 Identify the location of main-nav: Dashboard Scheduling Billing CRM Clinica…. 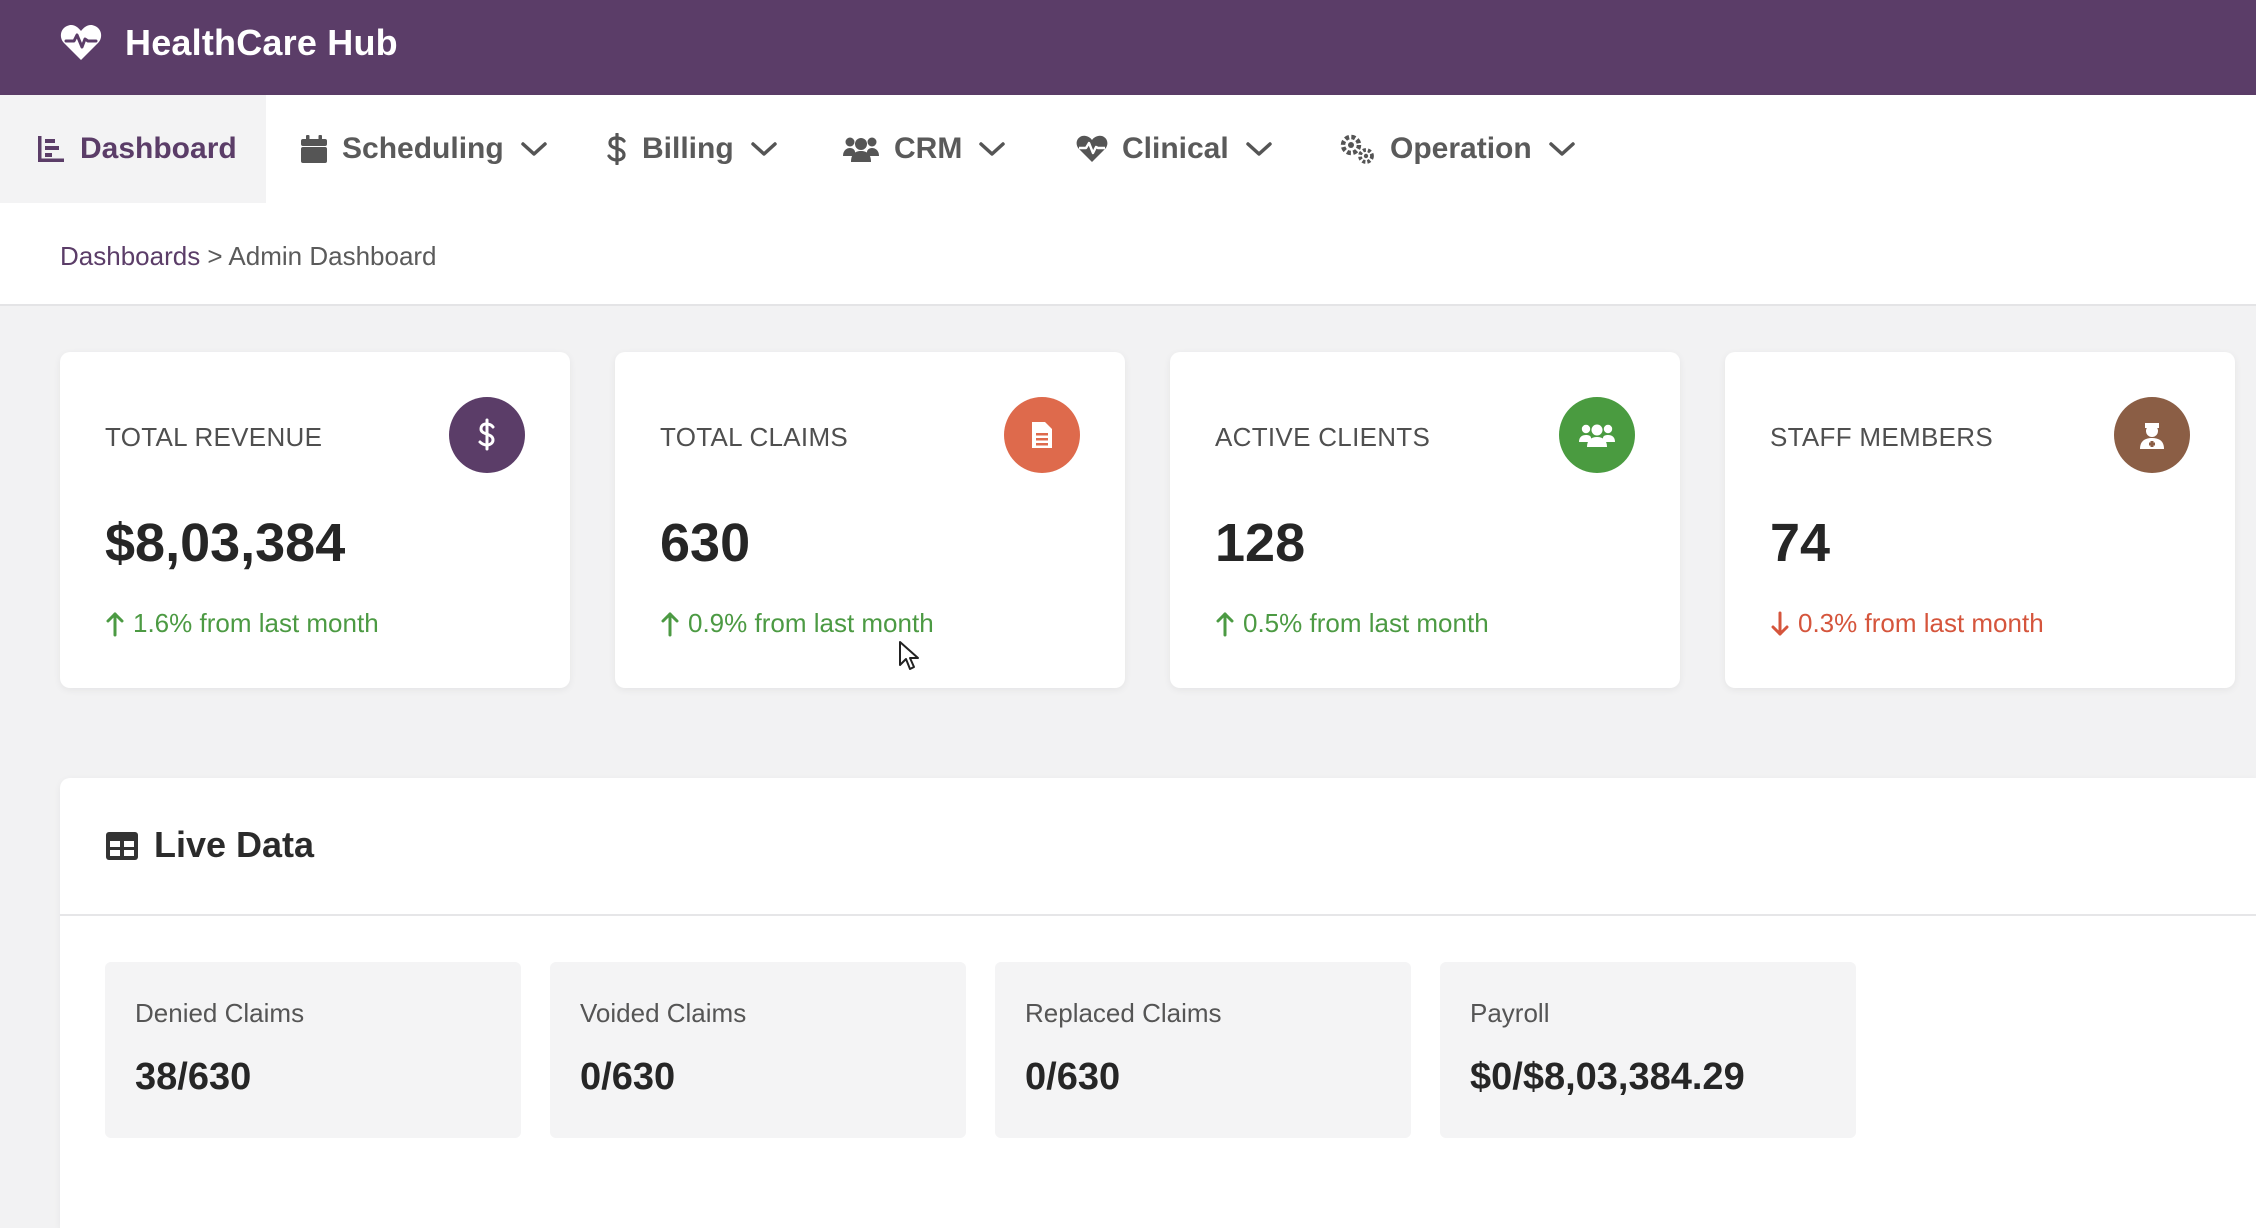
(1128, 149).